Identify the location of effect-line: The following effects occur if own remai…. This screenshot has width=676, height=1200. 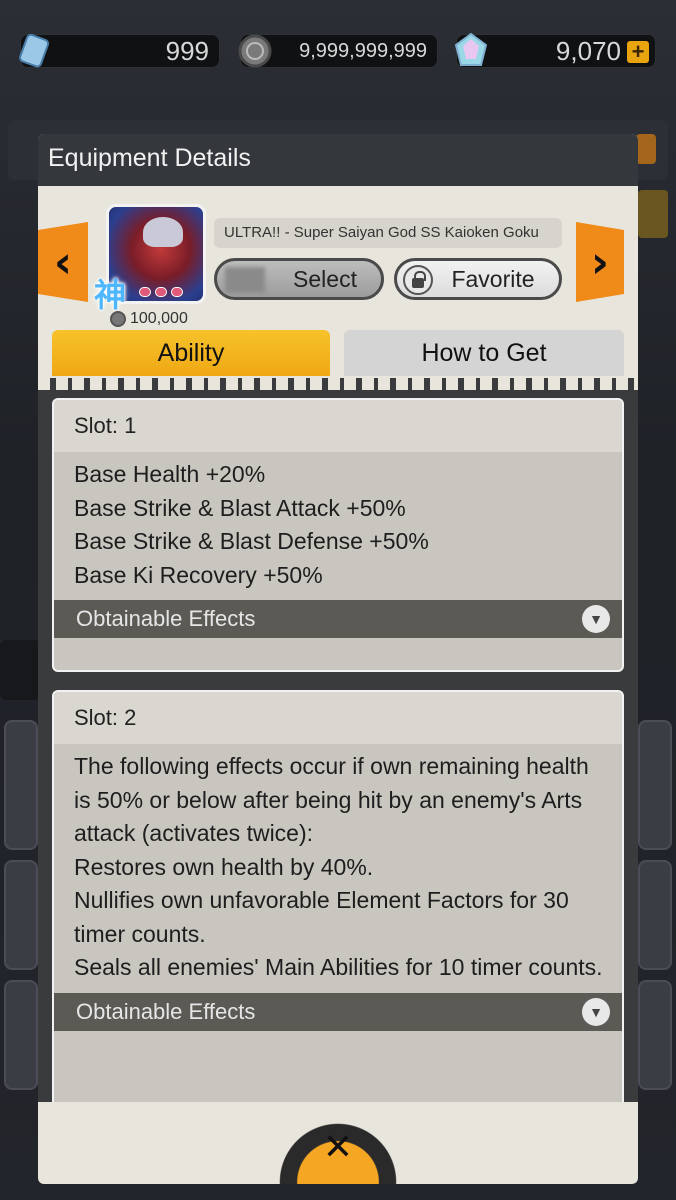
(331, 799).